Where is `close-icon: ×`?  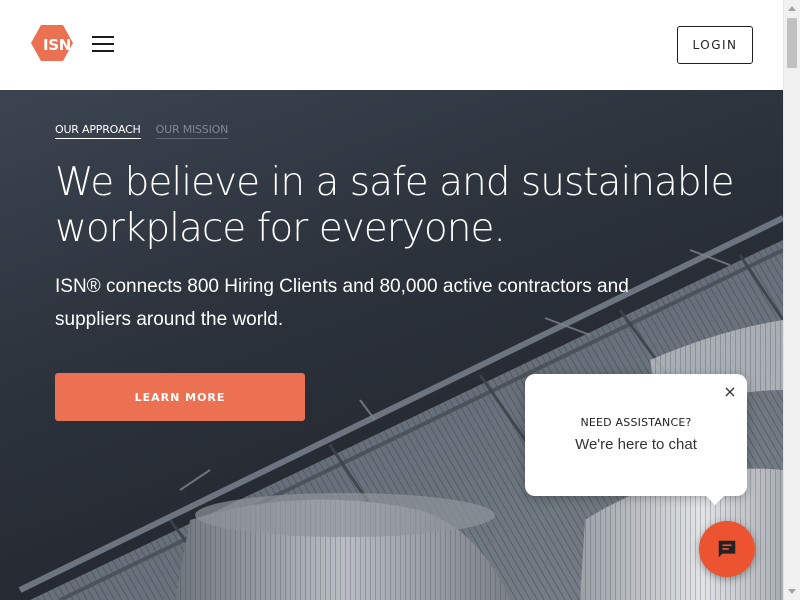
close-icon: × is located at coordinates (730, 392).